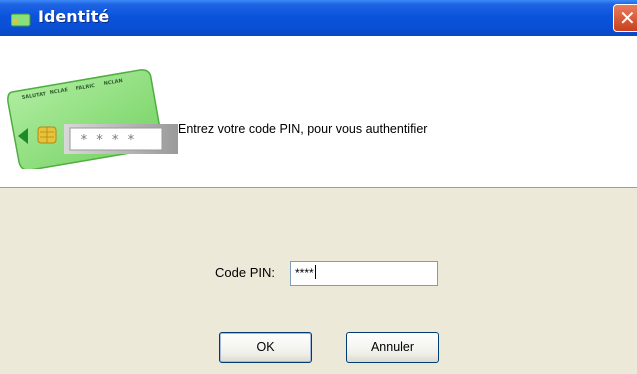 Image resolution: width=637 pixels, height=374 pixels. I want to click on ok-button: OK, so click(265, 347).